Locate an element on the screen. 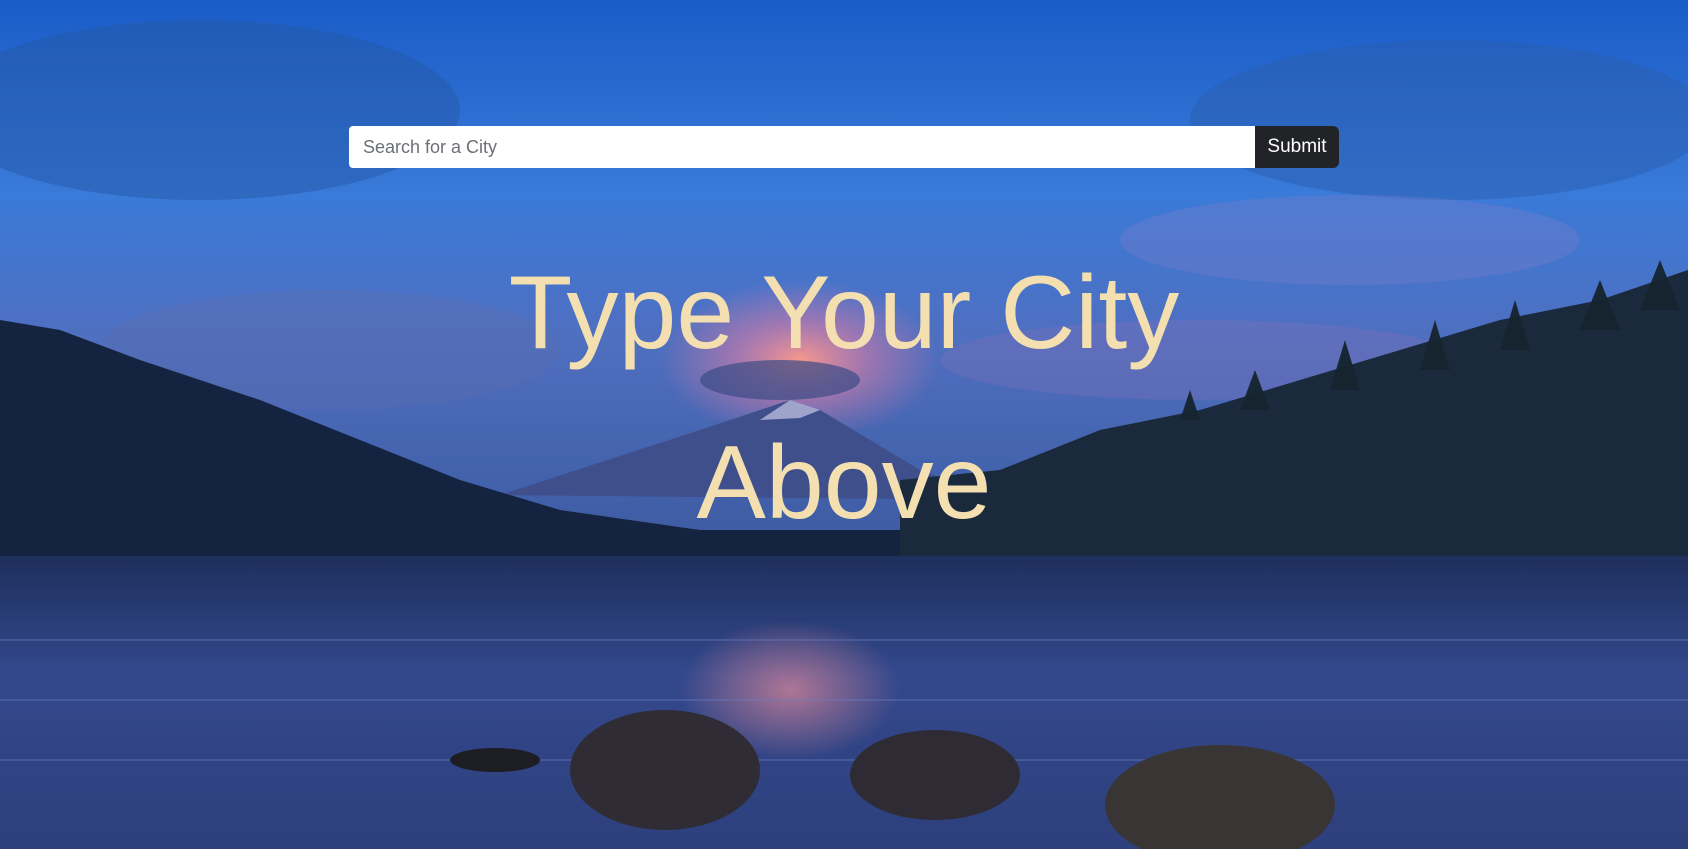 The height and width of the screenshot is (849, 1688). headline-line-2: Above is located at coordinates (844, 483).